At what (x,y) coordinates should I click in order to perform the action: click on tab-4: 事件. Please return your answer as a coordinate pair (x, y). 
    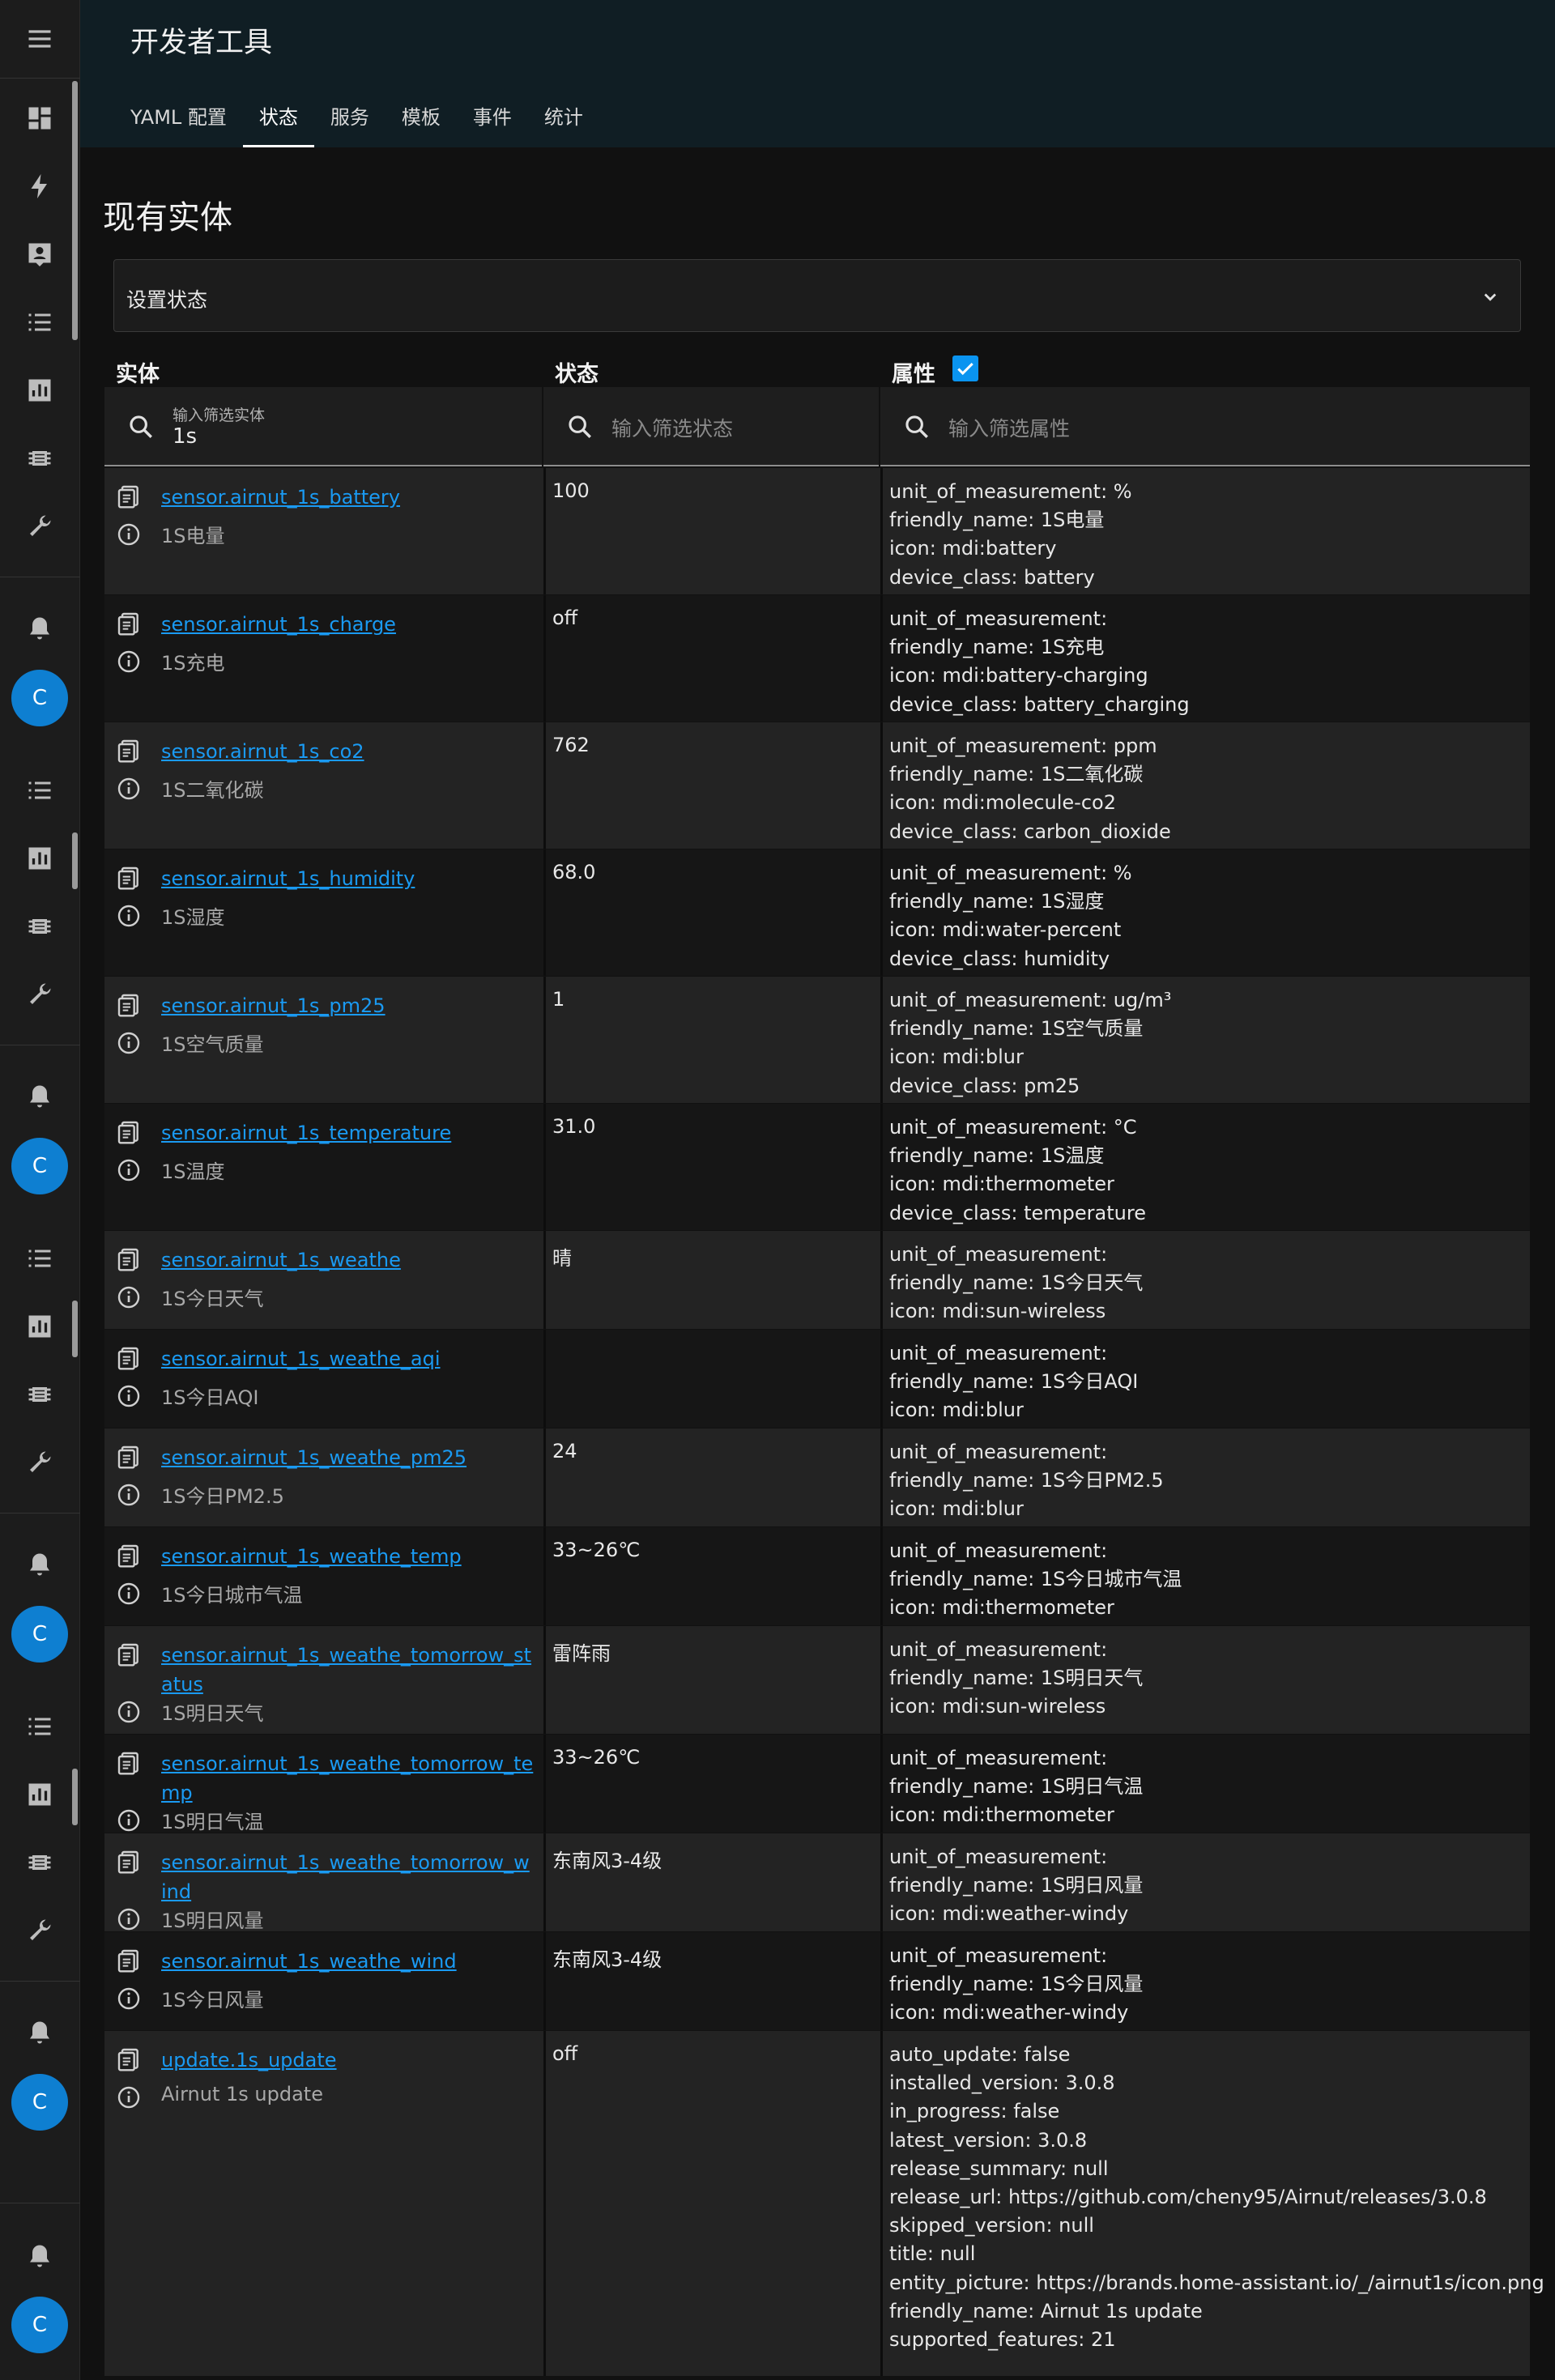
    Looking at the image, I should click on (493, 118).